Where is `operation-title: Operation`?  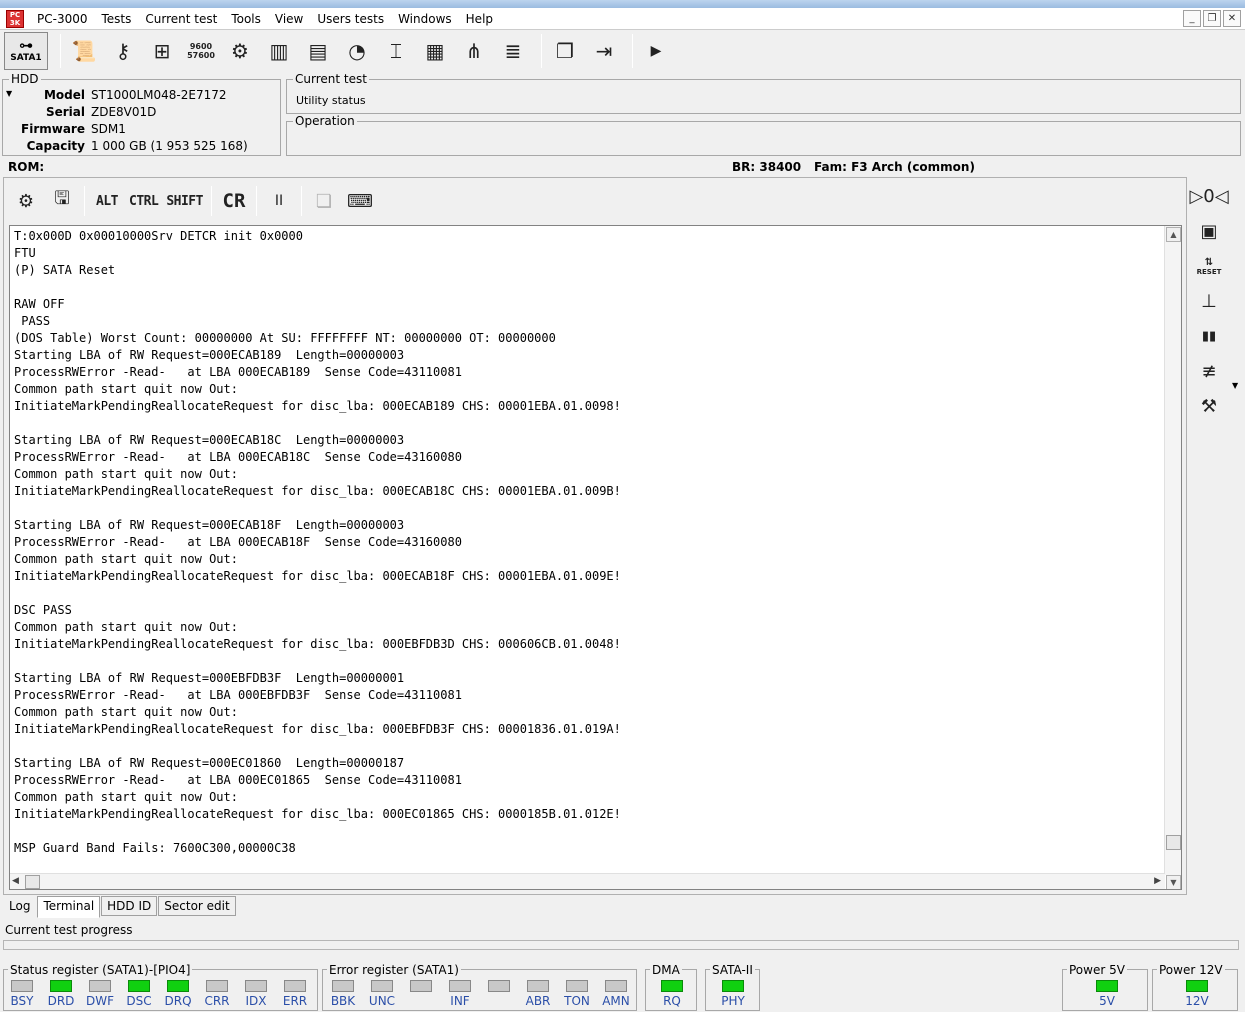 operation-title: Operation is located at coordinates (325, 121).